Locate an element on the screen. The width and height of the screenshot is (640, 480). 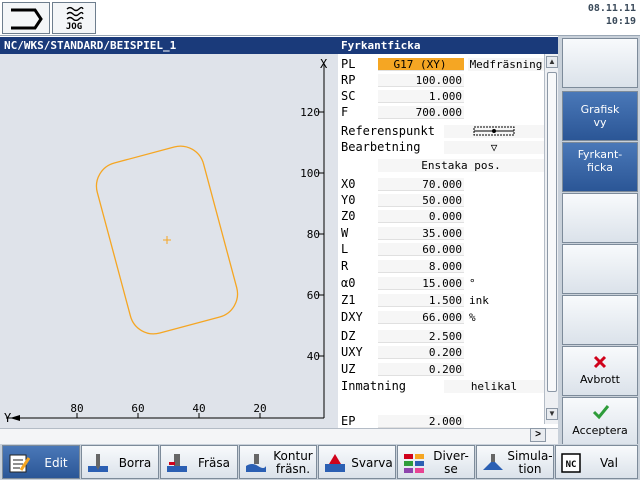
misc-softkey: Diver- se is located at coordinates (436, 462).